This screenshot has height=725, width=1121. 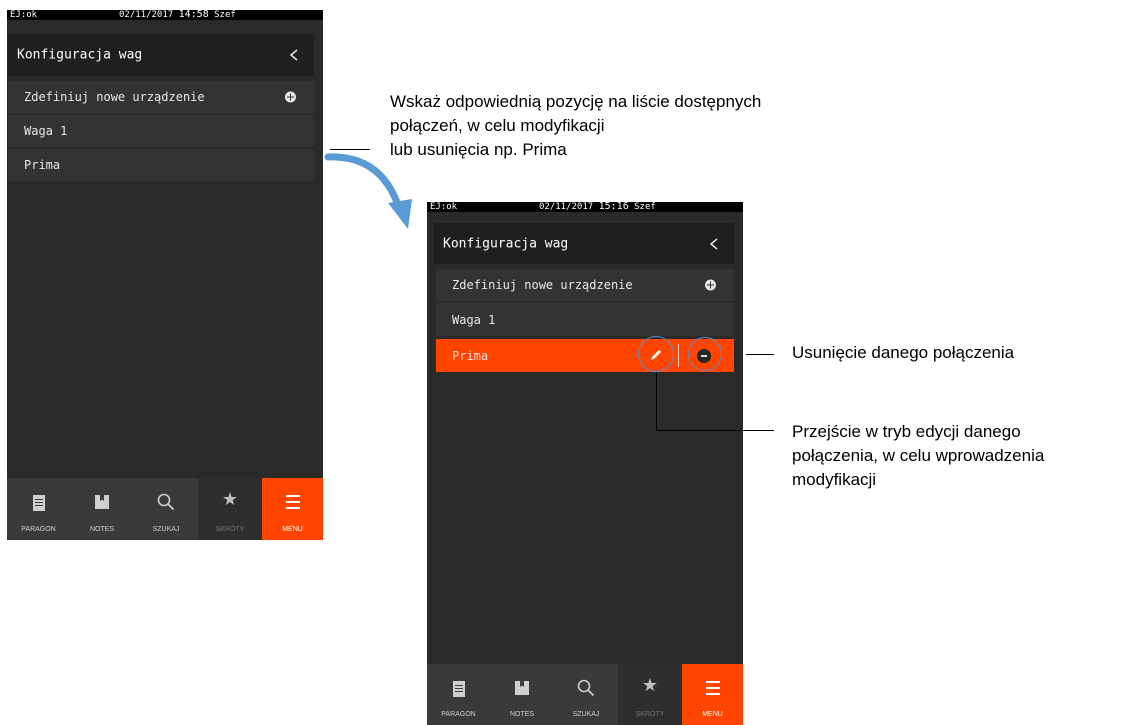 I want to click on list-item-prima-selected: Prima, so click(x=585, y=354).